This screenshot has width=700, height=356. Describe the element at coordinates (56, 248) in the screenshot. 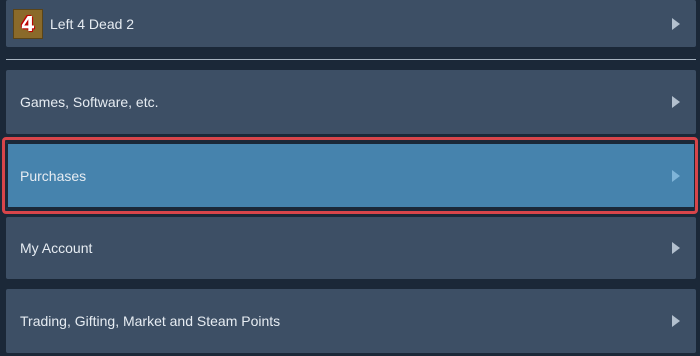

I see `menu-item-label: My Account` at that location.